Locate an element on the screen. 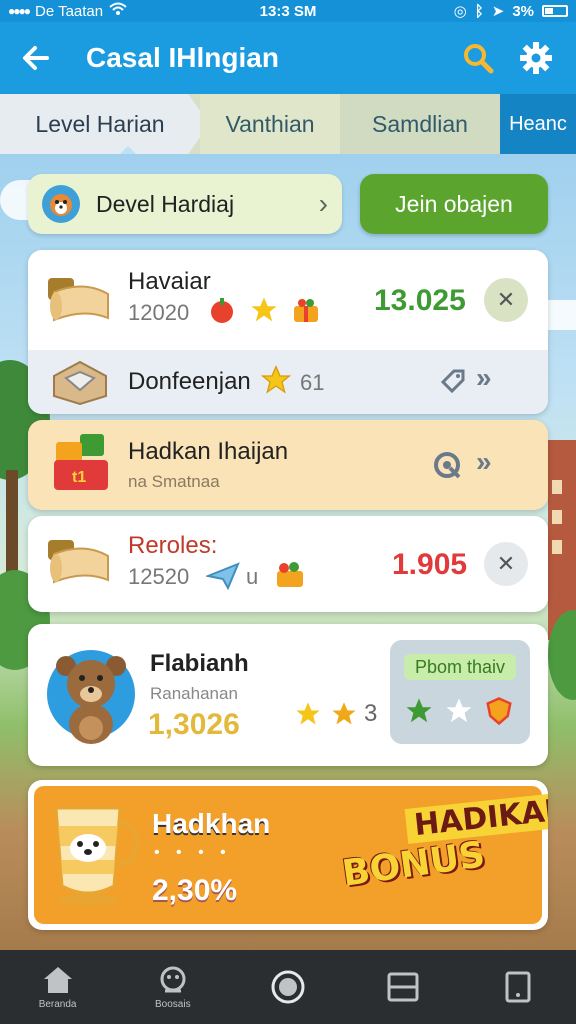 The height and width of the screenshot is (1024, 576). green-star-icon is located at coordinates (419, 713).